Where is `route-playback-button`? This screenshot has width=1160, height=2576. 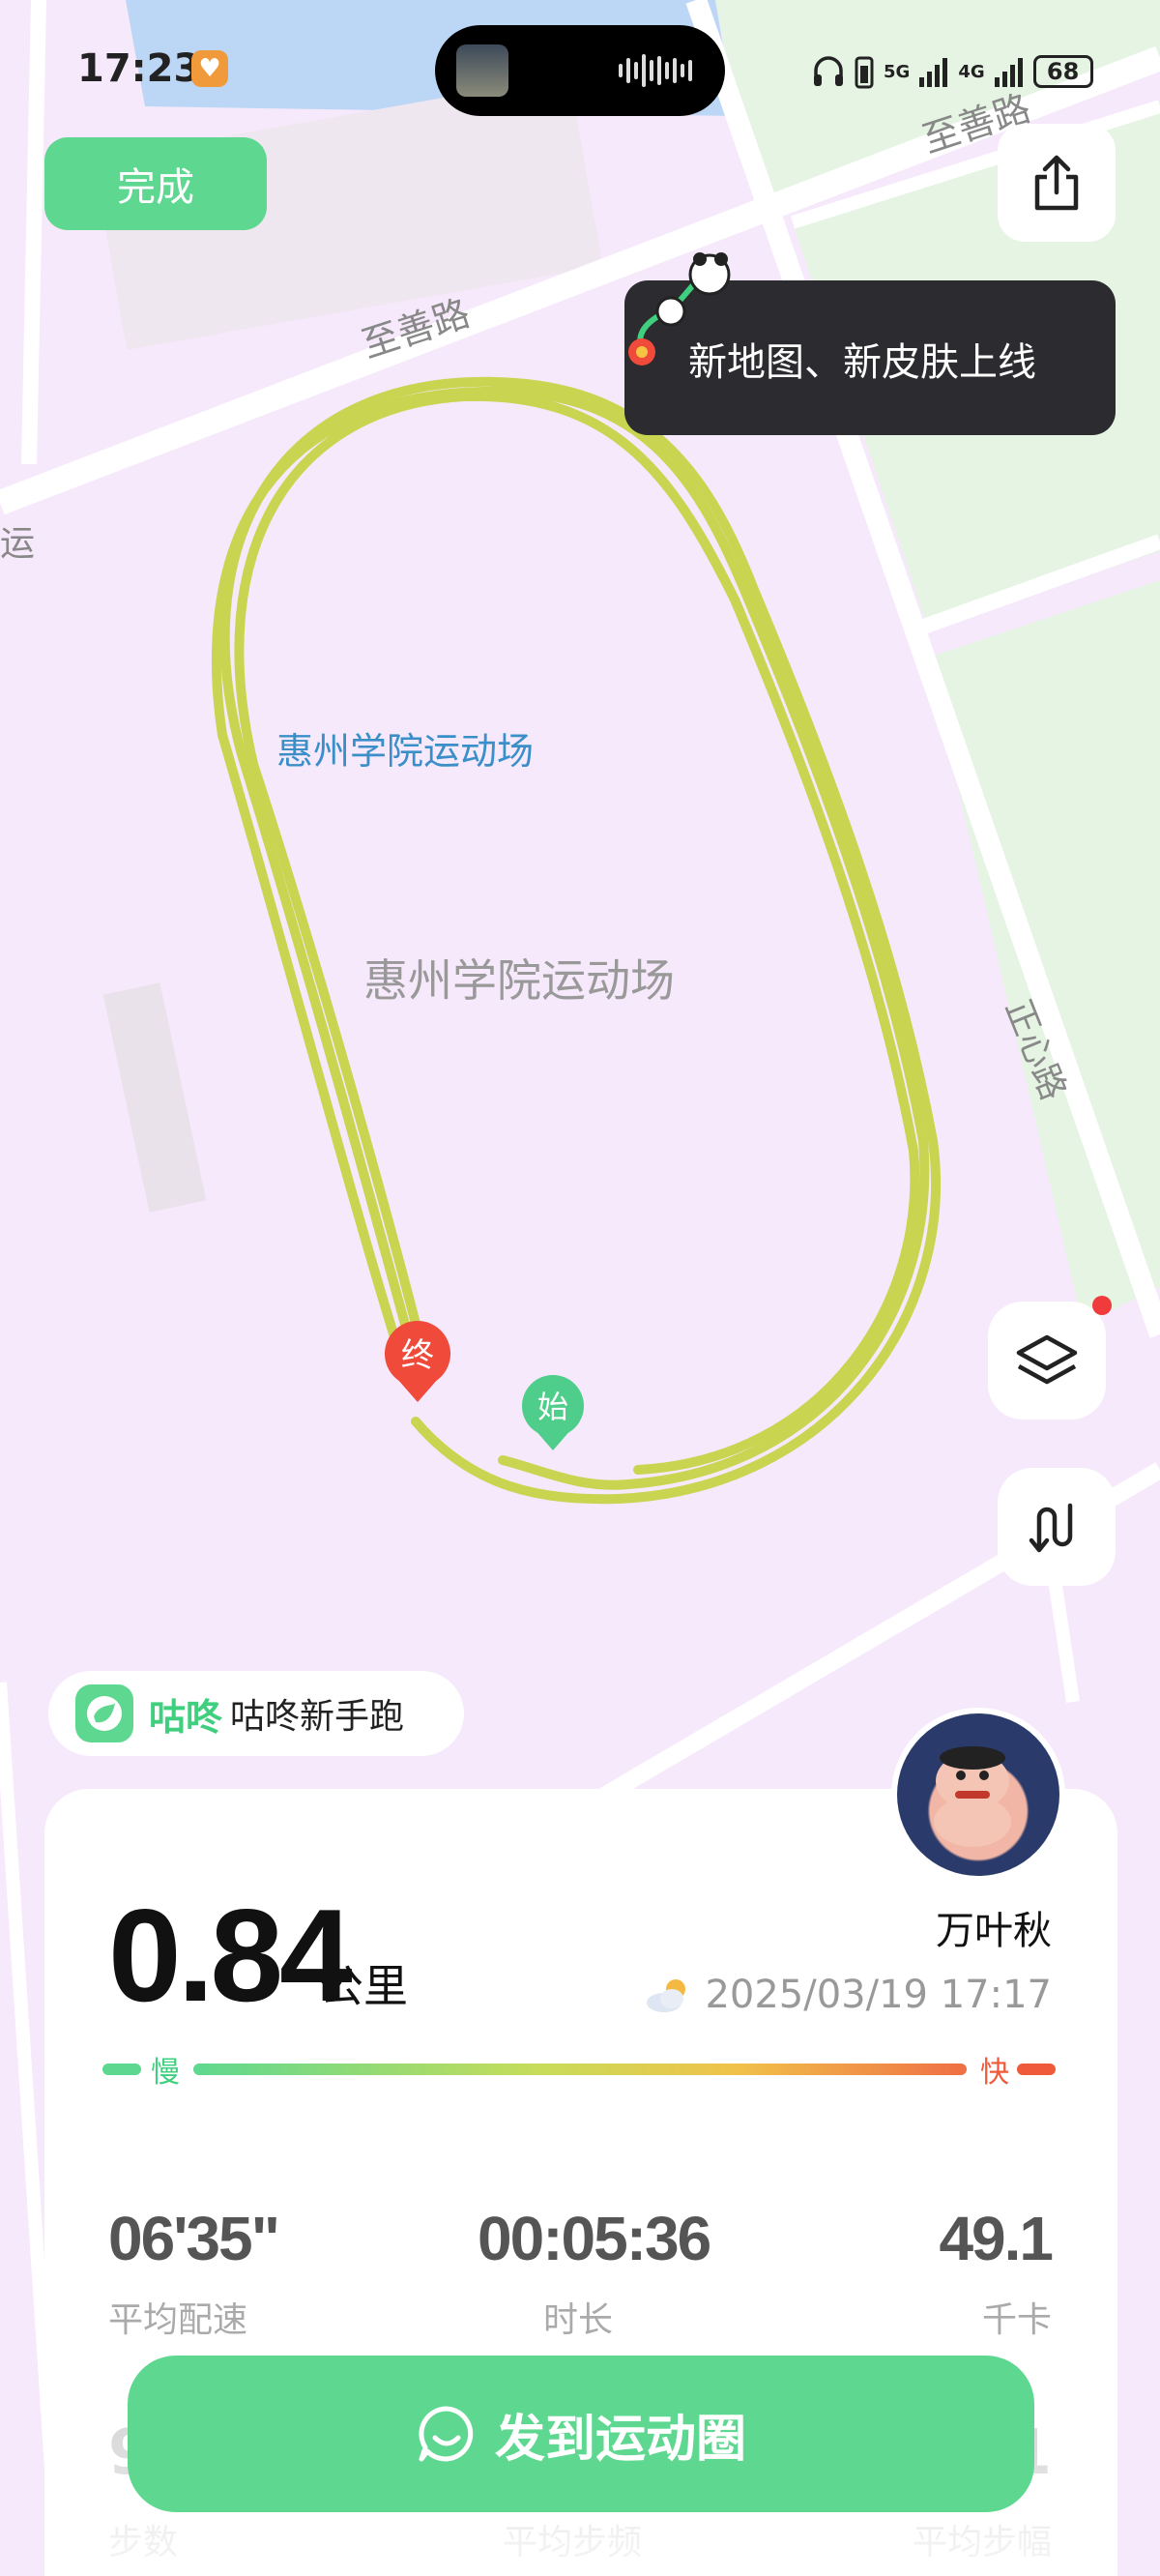
route-playback-button is located at coordinates (1057, 1527).